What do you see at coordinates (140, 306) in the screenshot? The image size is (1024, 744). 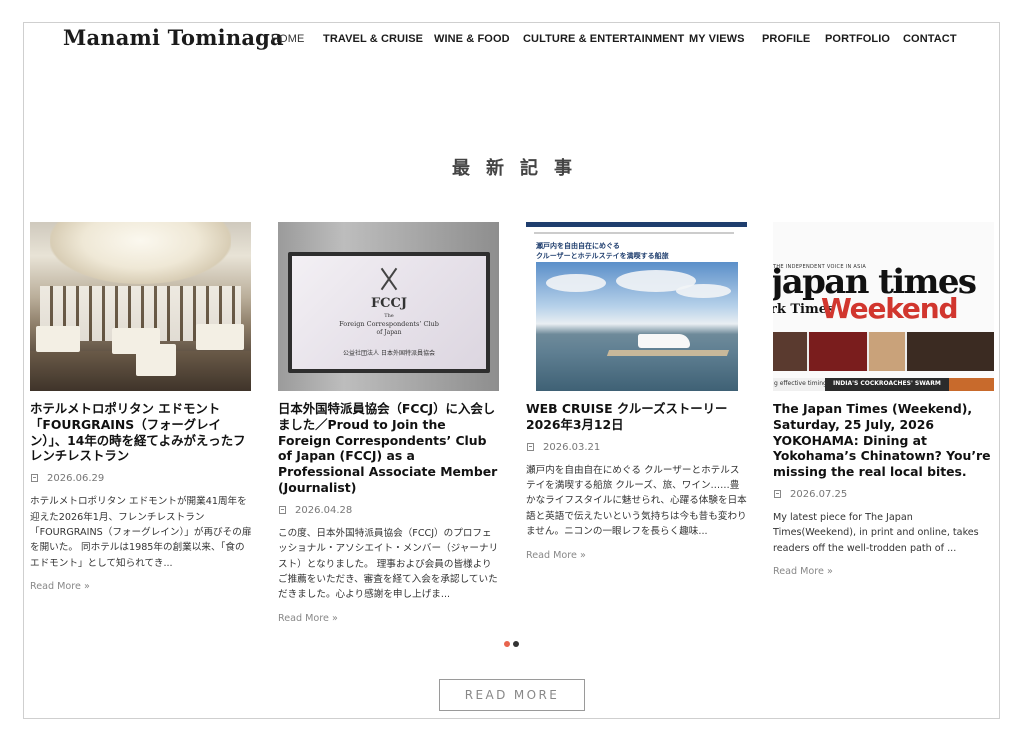 I see `restaurant-photo` at bounding box center [140, 306].